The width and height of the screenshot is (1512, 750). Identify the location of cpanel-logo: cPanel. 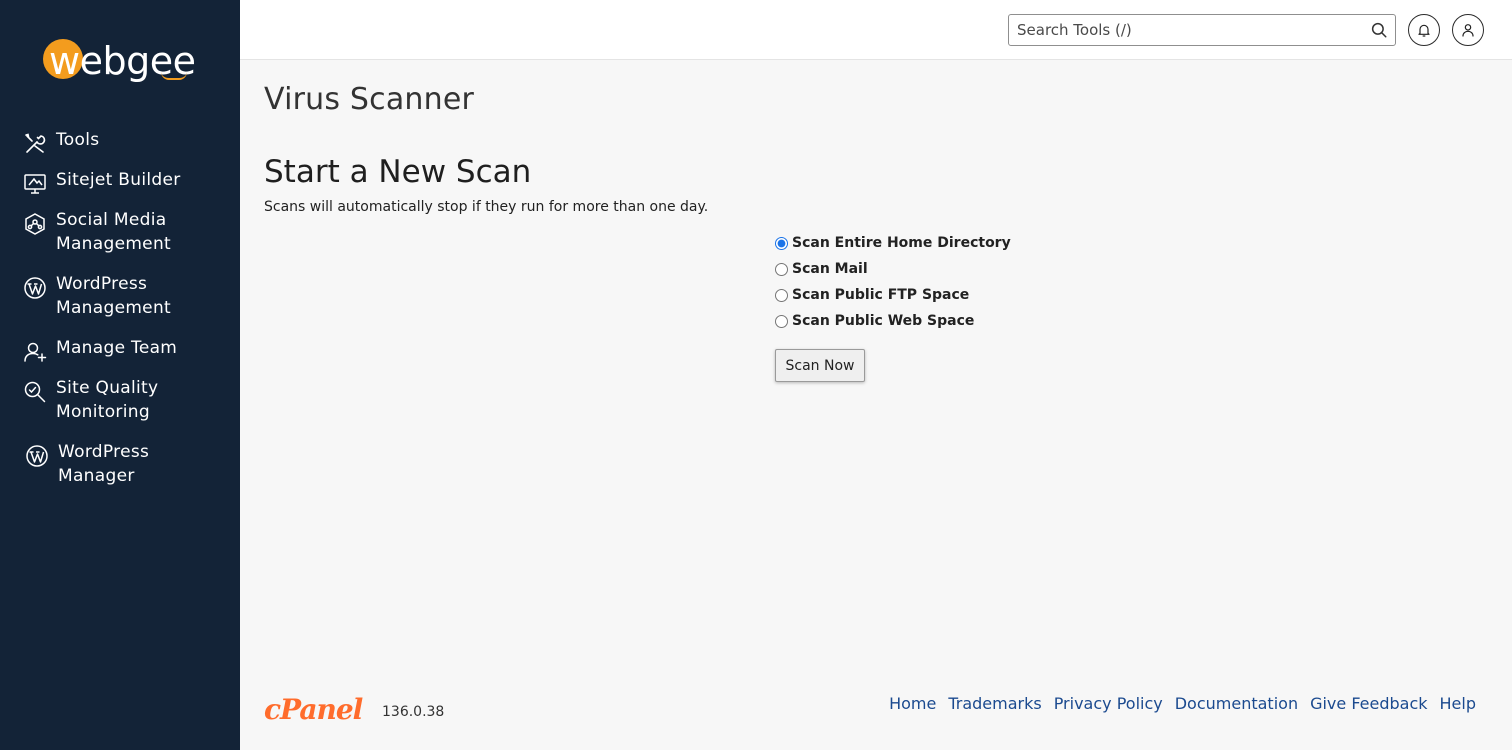
(313, 710).